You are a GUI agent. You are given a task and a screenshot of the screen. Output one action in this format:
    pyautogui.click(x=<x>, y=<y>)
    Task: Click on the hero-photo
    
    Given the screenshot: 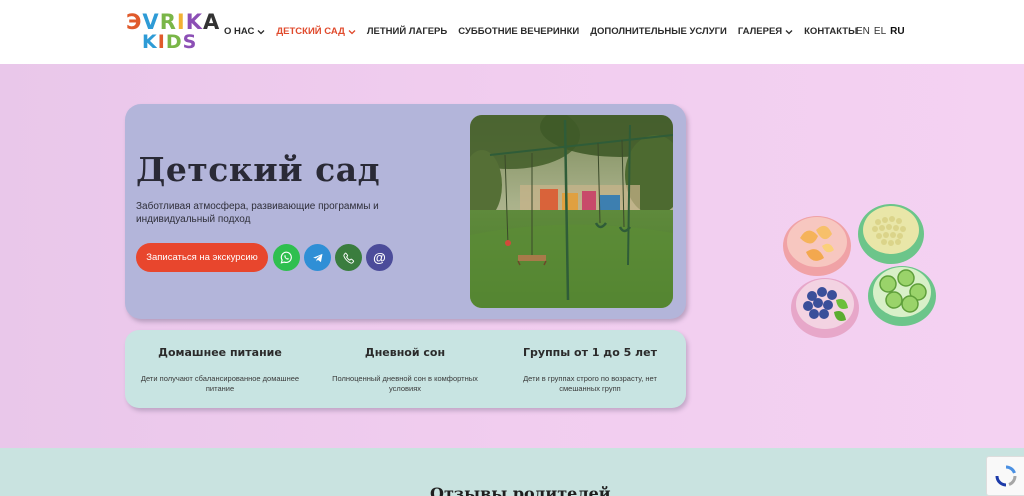 What is the action you would take?
    pyautogui.click(x=571, y=211)
    